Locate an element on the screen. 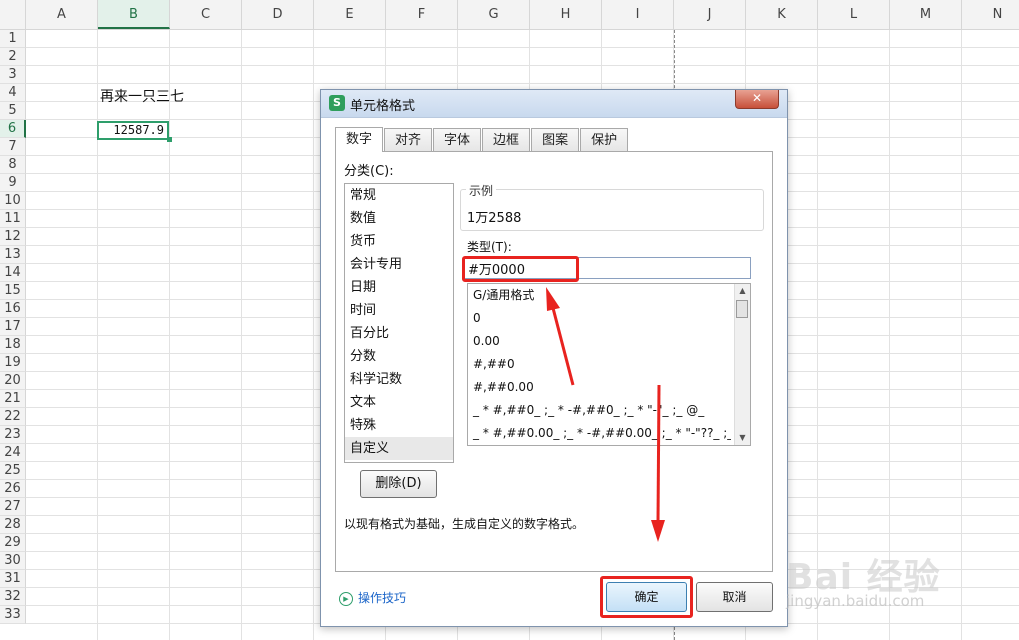 The height and width of the screenshot is (640, 1019). row-header: 24 is located at coordinates (13, 453).